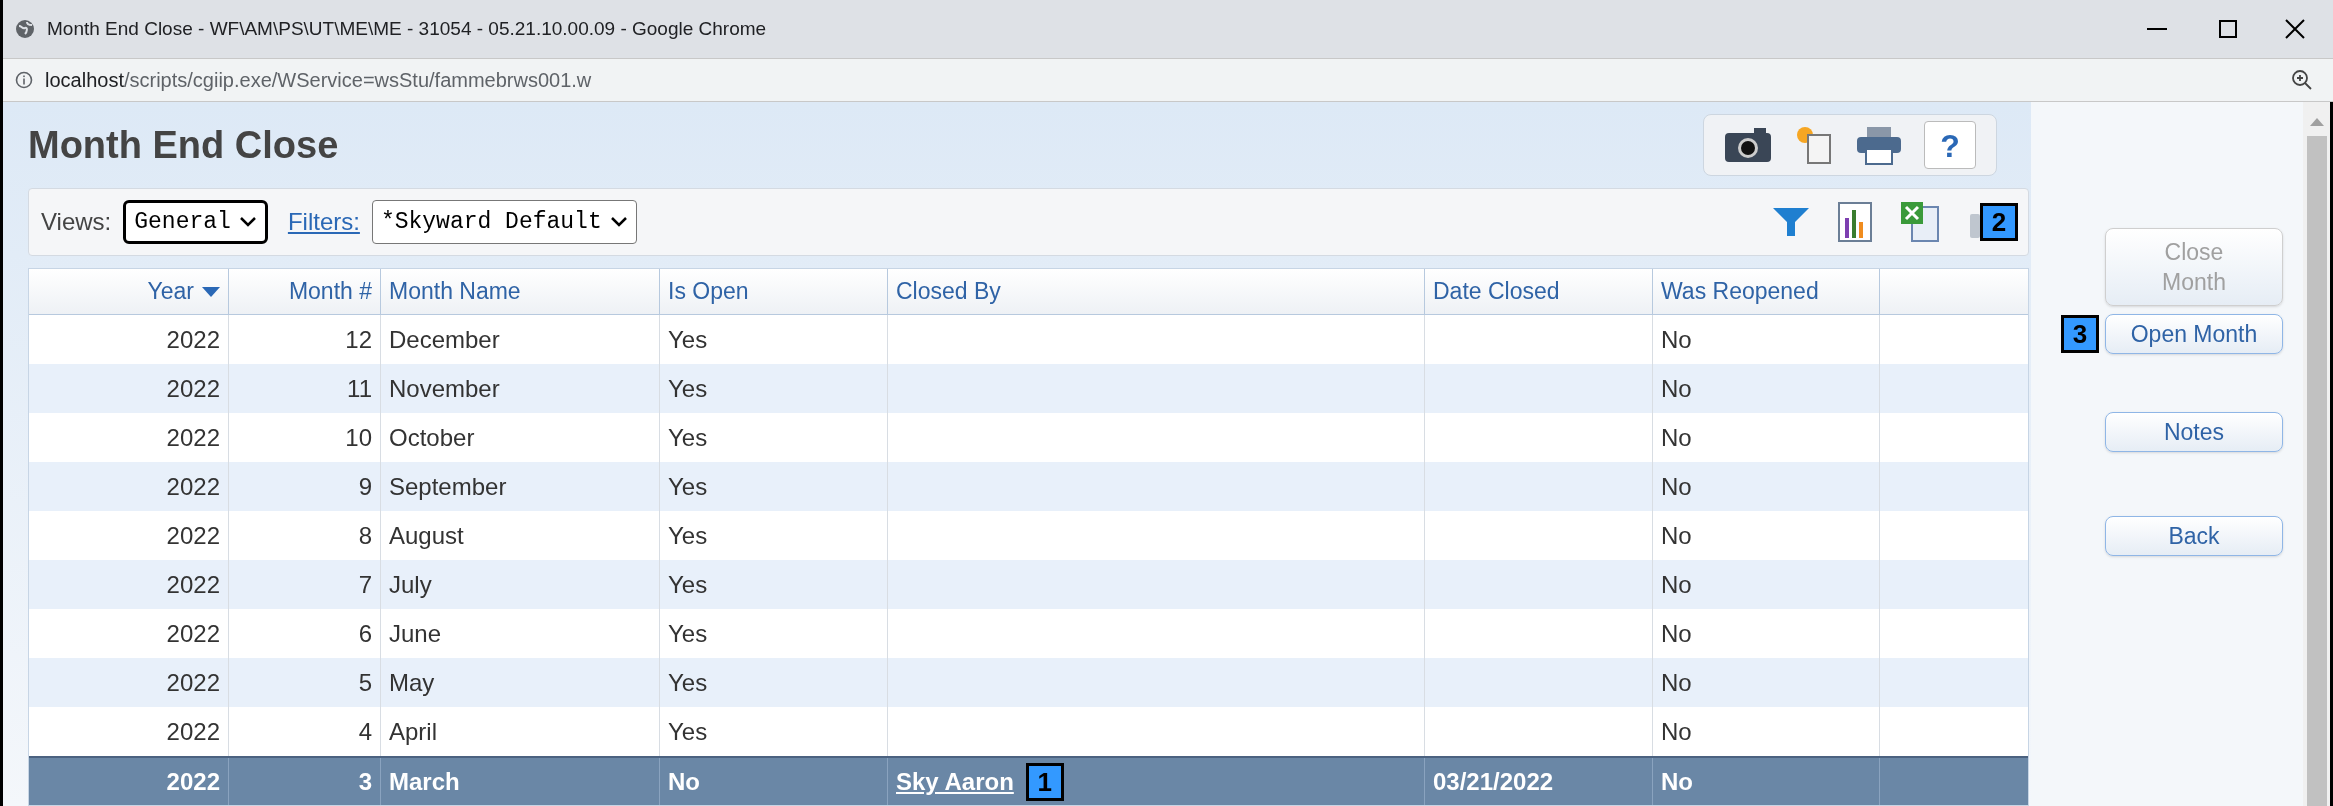 This screenshot has height=806, width=2333. I want to click on table-row: 2022 5 May Yes No, so click(1028, 682).